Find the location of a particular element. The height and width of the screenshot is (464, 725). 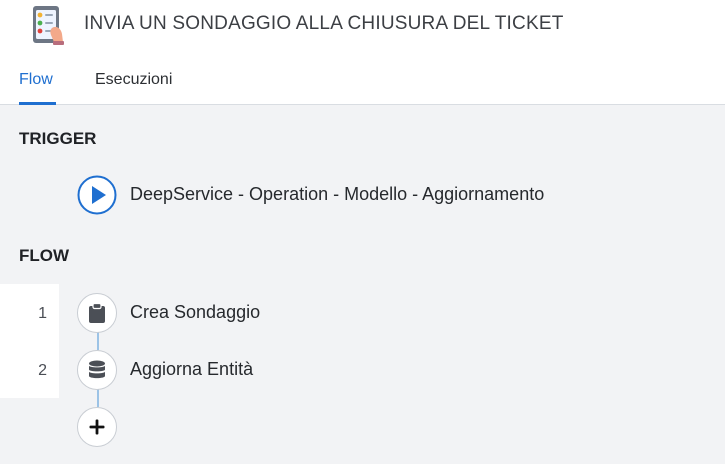

step-number: 1 is located at coordinates (42, 313).